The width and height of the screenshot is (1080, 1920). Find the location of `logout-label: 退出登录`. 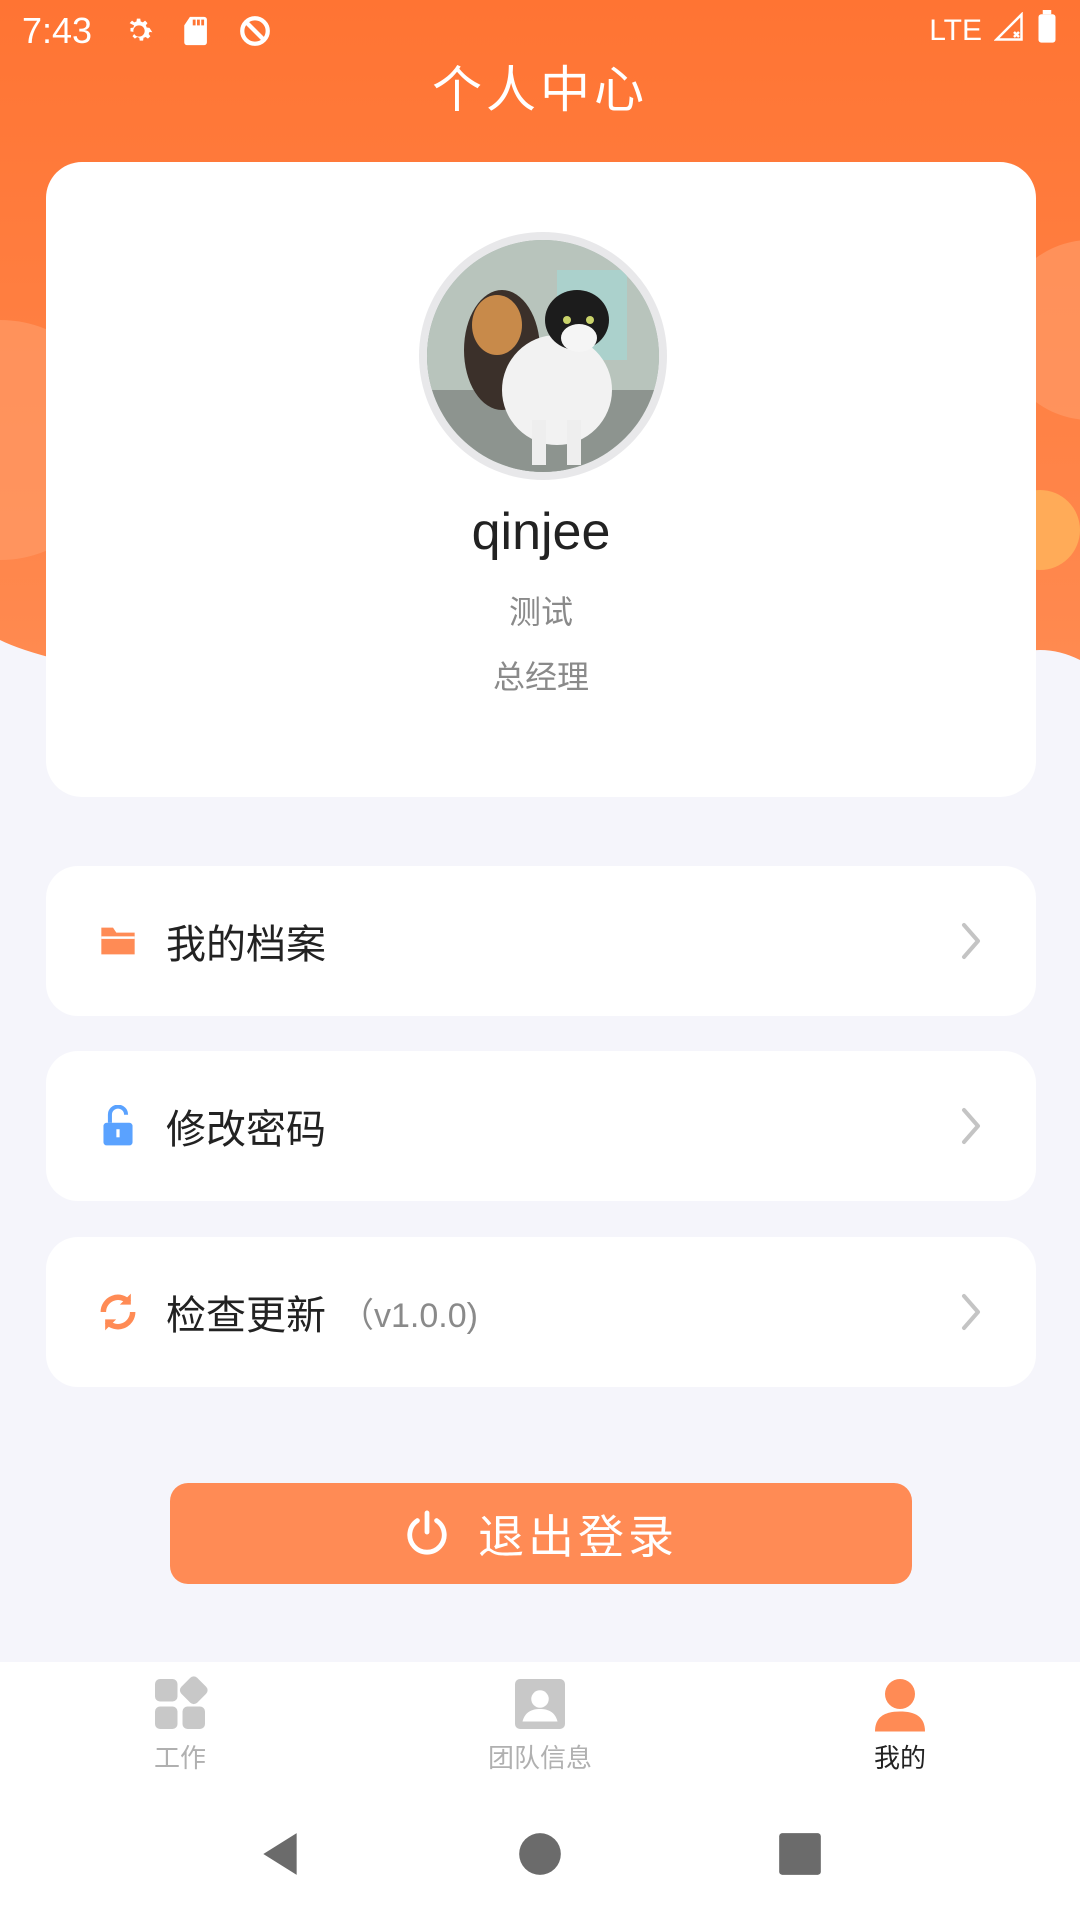

logout-label: 退出登录 is located at coordinates (578, 1536).